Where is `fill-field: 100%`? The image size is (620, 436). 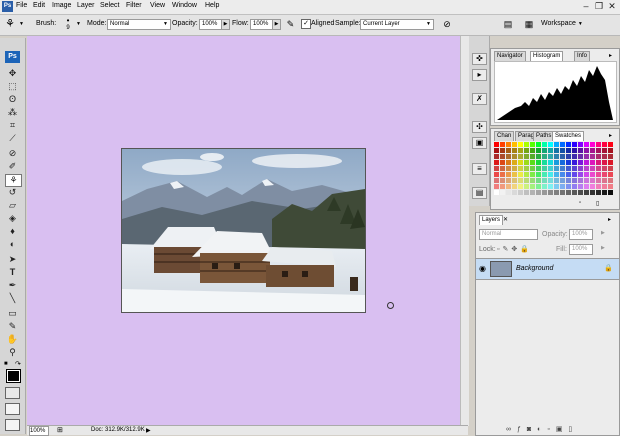
fill-field: 100% is located at coordinates (581, 249).